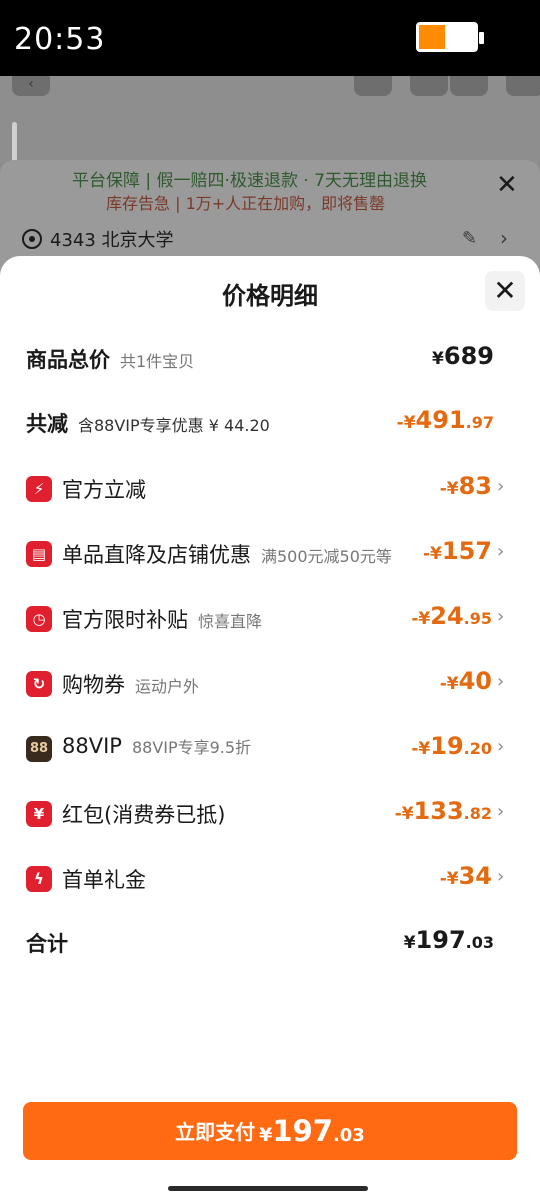 The height and width of the screenshot is (1200, 540). What do you see at coordinates (443, 811) in the screenshot?
I see `discount-item-amount: -¥133.82` at bounding box center [443, 811].